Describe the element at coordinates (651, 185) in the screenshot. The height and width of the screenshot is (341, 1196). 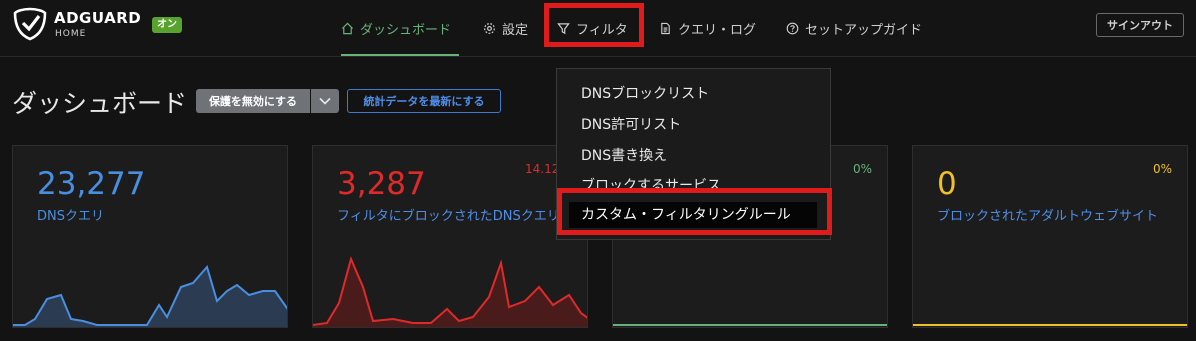
I see `menu-item-blocked-services: ブロックするサービス` at that location.